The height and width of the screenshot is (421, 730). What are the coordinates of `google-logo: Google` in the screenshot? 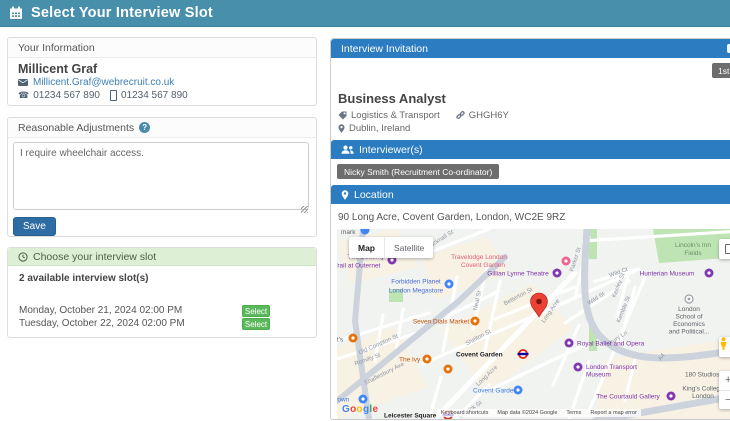 It's located at (360, 409).